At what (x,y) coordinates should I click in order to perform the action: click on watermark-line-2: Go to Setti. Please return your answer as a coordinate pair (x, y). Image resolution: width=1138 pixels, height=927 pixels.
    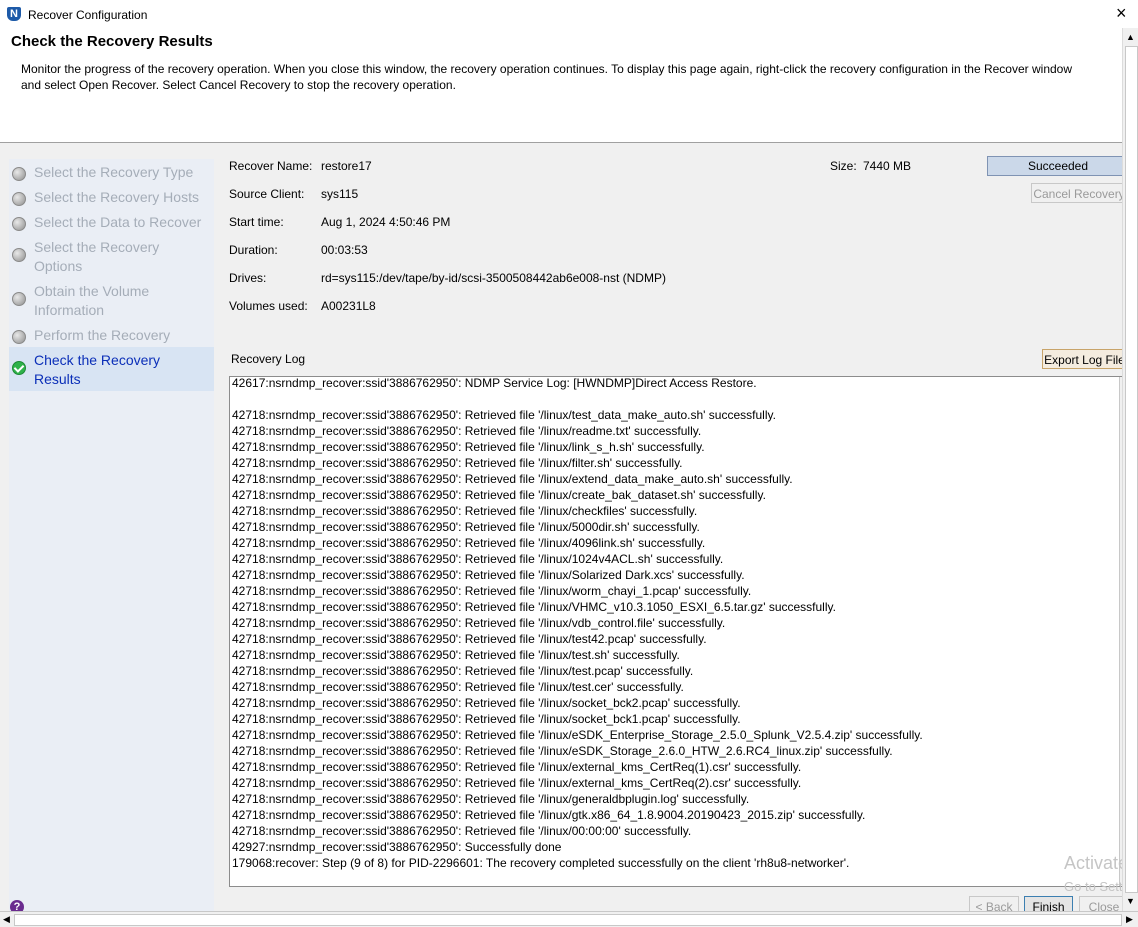
    Looking at the image, I should click on (1095, 886).